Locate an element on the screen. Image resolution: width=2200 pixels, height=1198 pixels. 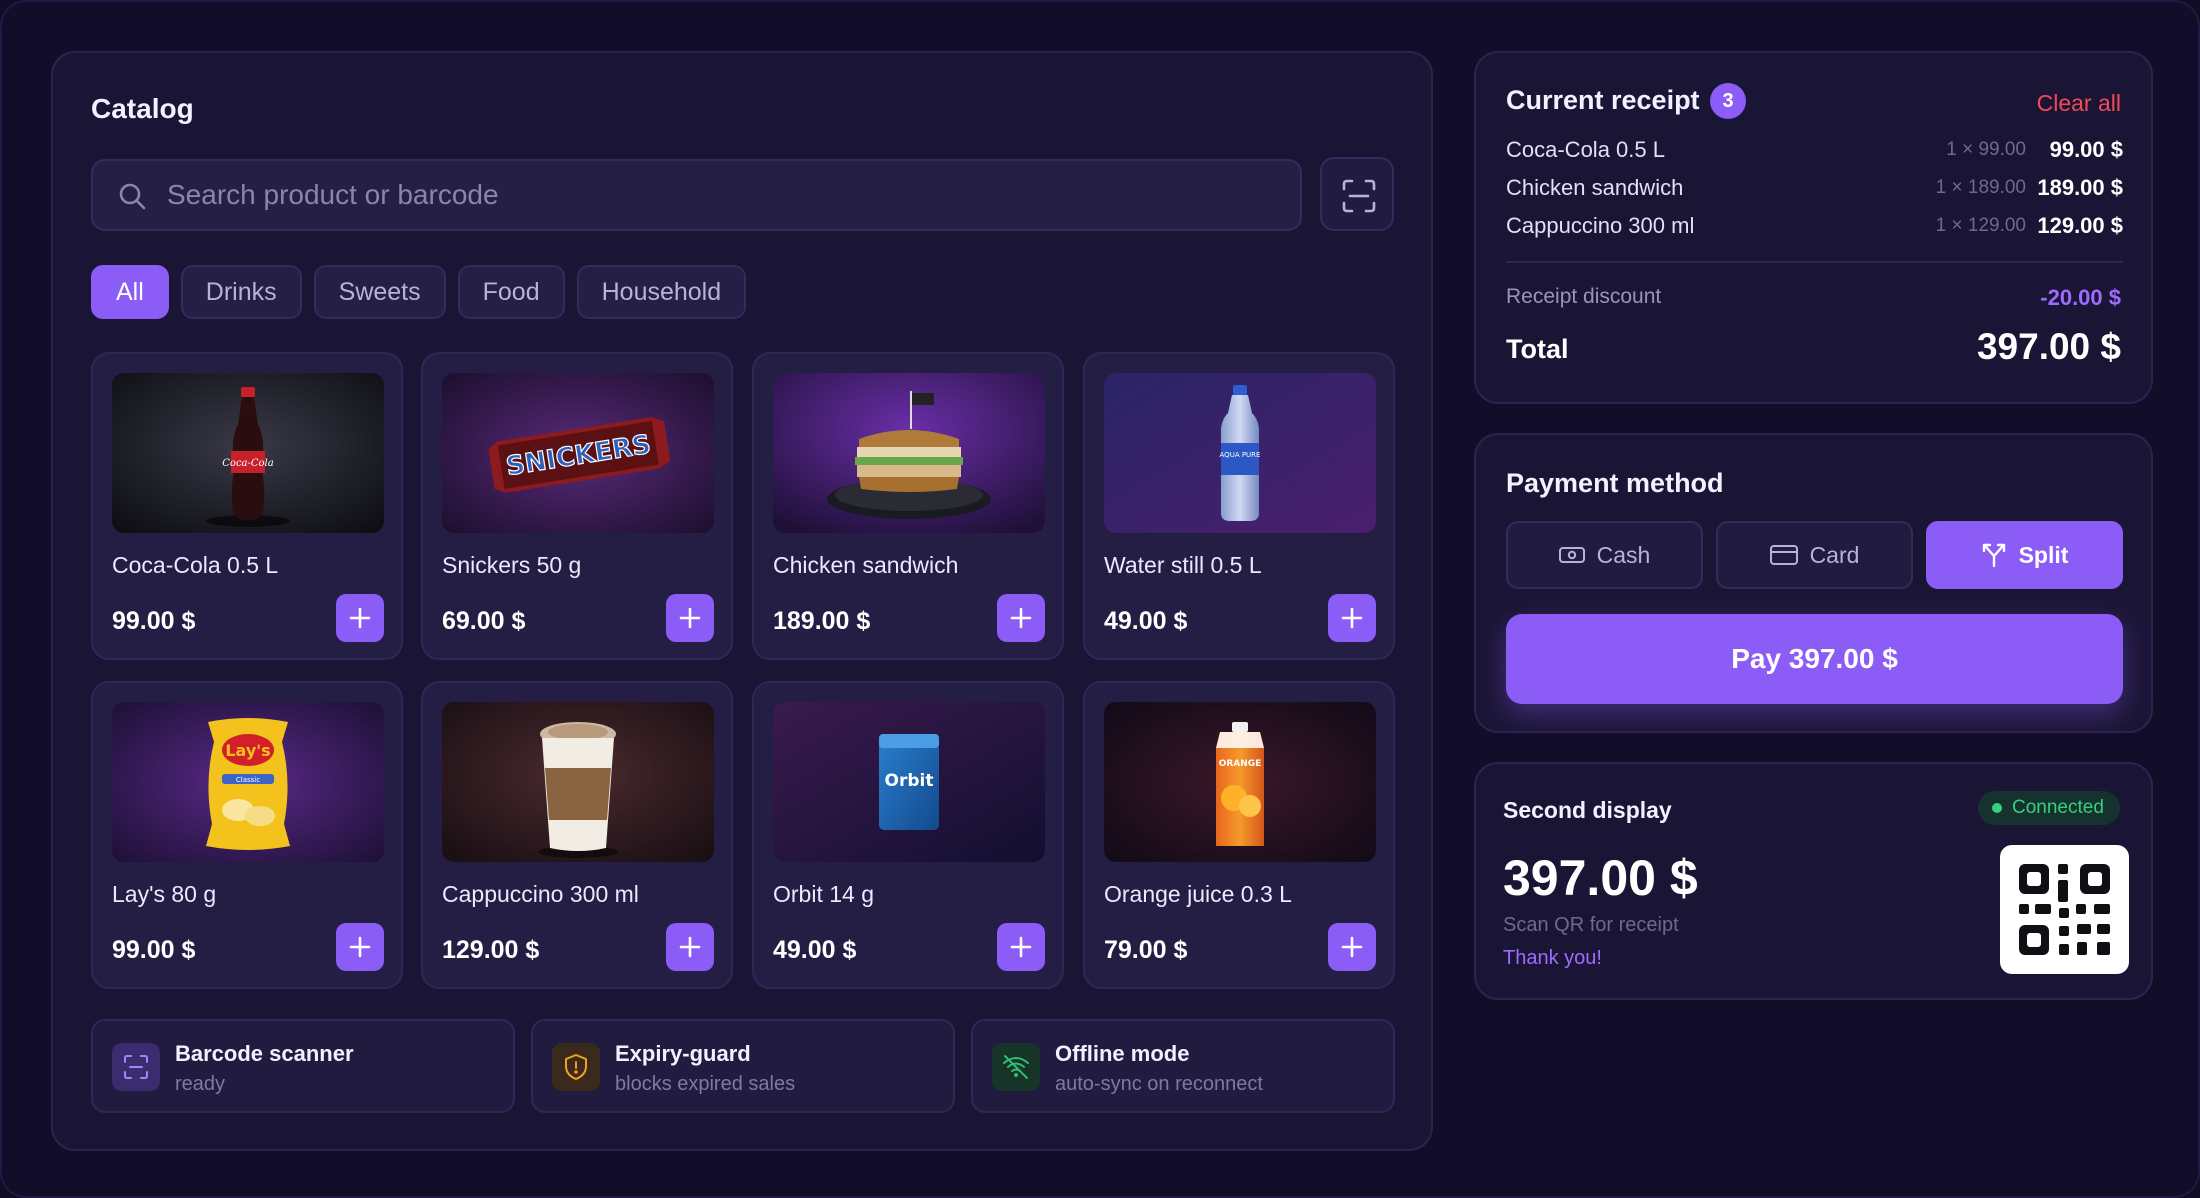
gum-label-text: Orbit is located at coordinates (909, 781).